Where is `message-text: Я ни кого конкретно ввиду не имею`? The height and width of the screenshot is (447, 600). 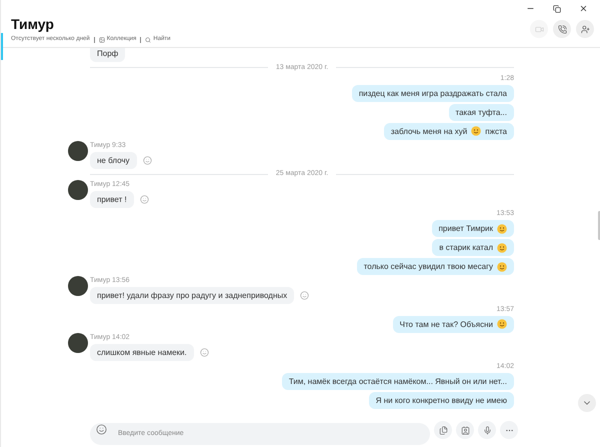 message-text: Я ни кого конкретно ввиду не имею is located at coordinates (441, 400).